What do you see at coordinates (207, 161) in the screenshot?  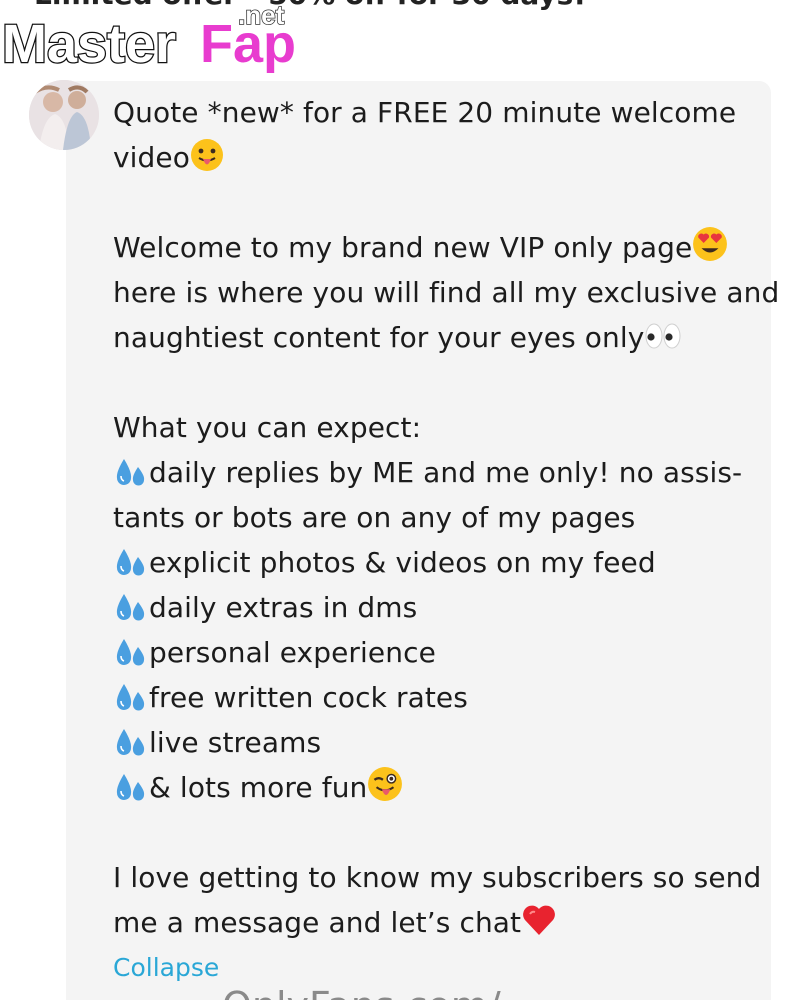 I see `face-with-tongue-icon` at bounding box center [207, 161].